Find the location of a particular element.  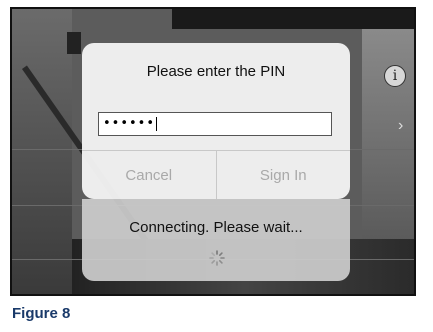

chevron-glyph: › is located at coordinates (401, 125).